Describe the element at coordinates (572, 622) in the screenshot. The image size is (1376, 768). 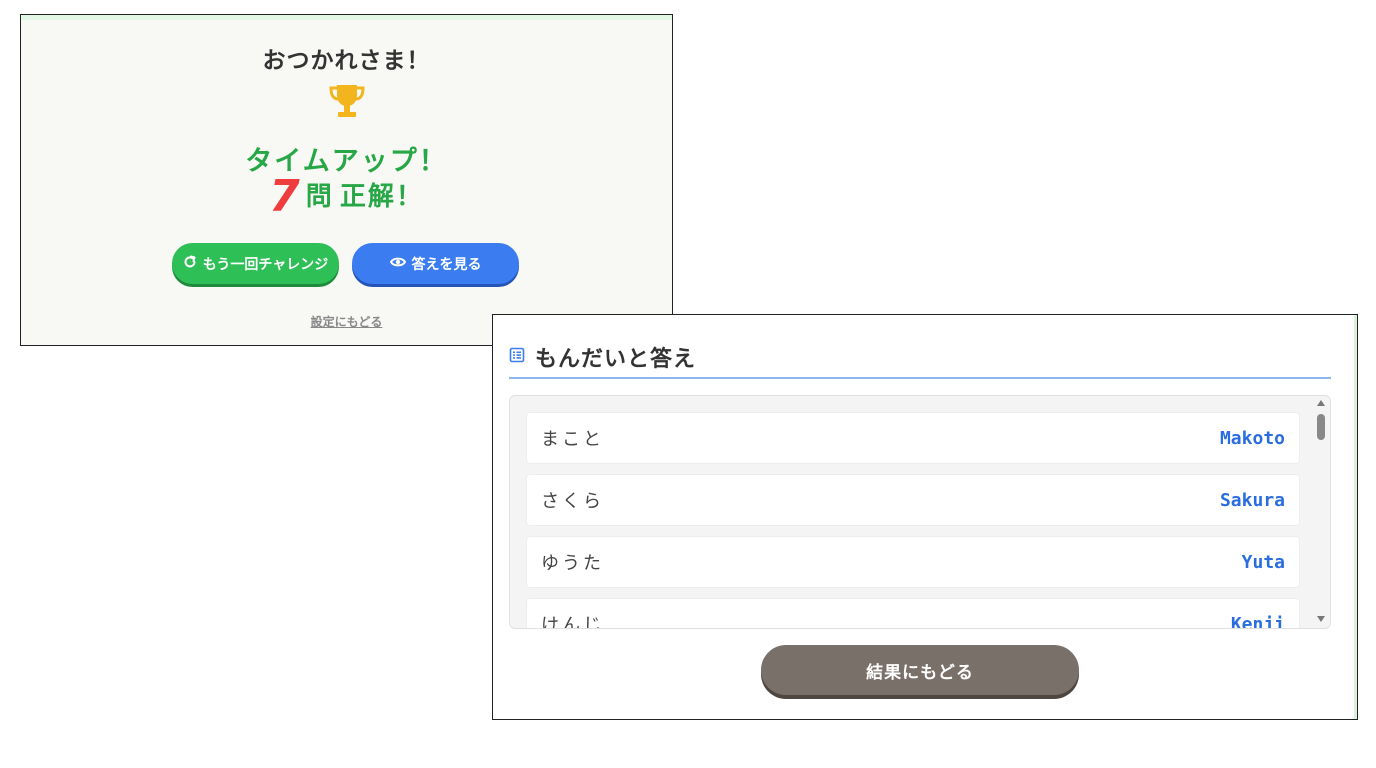
I see `question-text: けんじ` at that location.